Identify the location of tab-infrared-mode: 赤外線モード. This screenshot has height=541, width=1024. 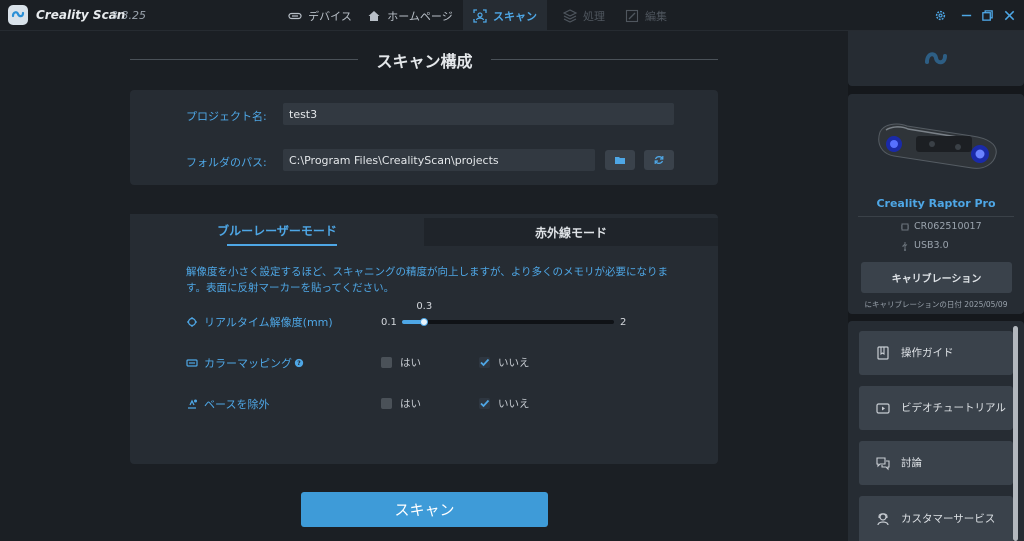
(571, 232).